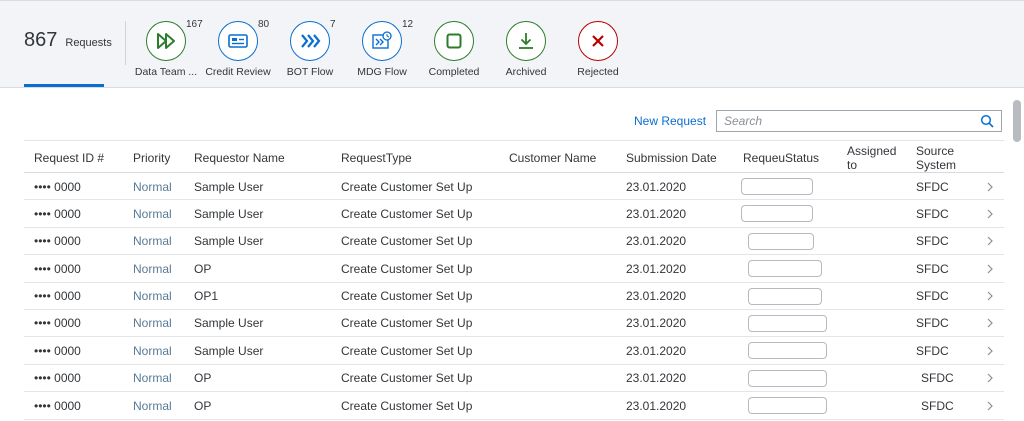 The image size is (1024, 421). I want to click on tab-all-requests: 867 Requests, so click(68, 40).